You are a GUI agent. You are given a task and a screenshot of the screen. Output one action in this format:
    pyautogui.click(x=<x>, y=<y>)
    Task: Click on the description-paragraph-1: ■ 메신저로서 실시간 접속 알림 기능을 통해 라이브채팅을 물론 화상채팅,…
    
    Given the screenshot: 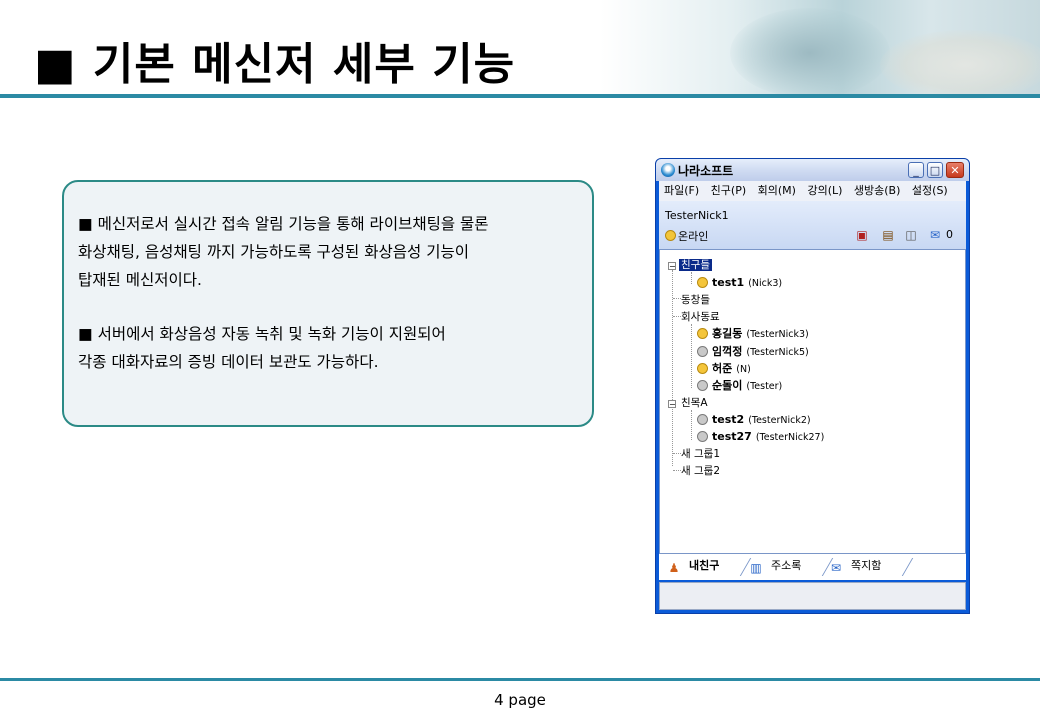 What is the action you would take?
    pyautogui.click(x=283, y=252)
    